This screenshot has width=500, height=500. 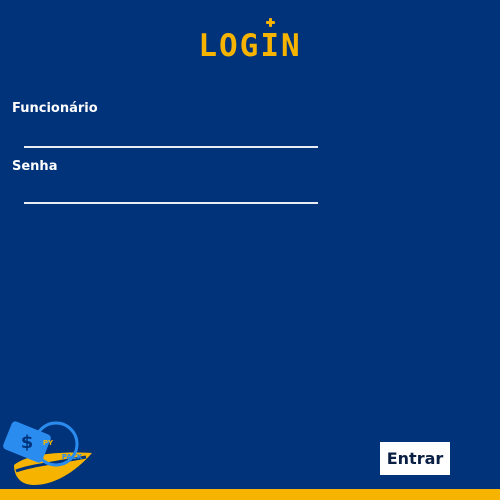 What do you see at coordinates (250, 46) in the screenshot?
I see `page-title: LOGIN` at bounding box center [250, 46].